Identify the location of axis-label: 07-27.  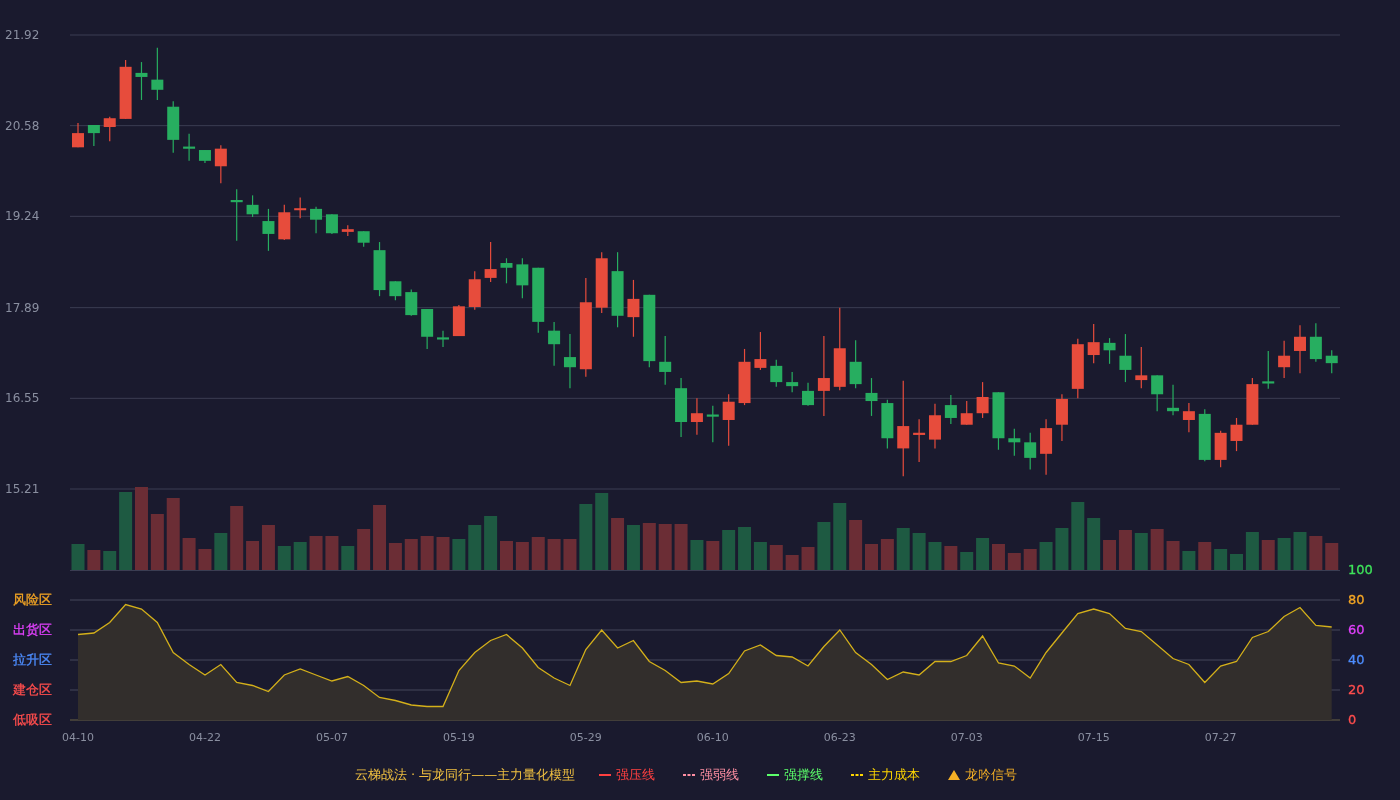
(1220, 737).